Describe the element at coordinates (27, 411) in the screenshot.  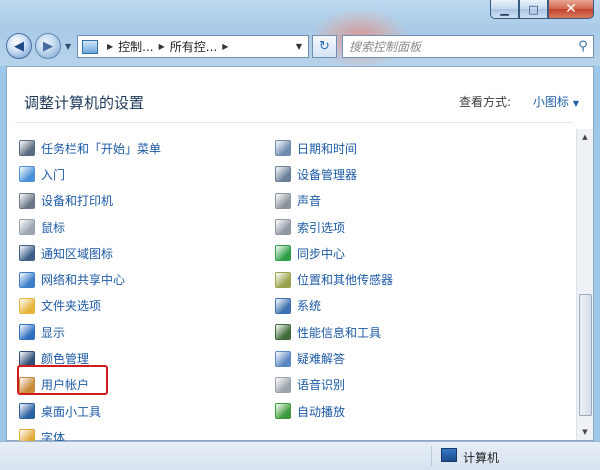
I see `desktop-gadgets-icon` at that location.